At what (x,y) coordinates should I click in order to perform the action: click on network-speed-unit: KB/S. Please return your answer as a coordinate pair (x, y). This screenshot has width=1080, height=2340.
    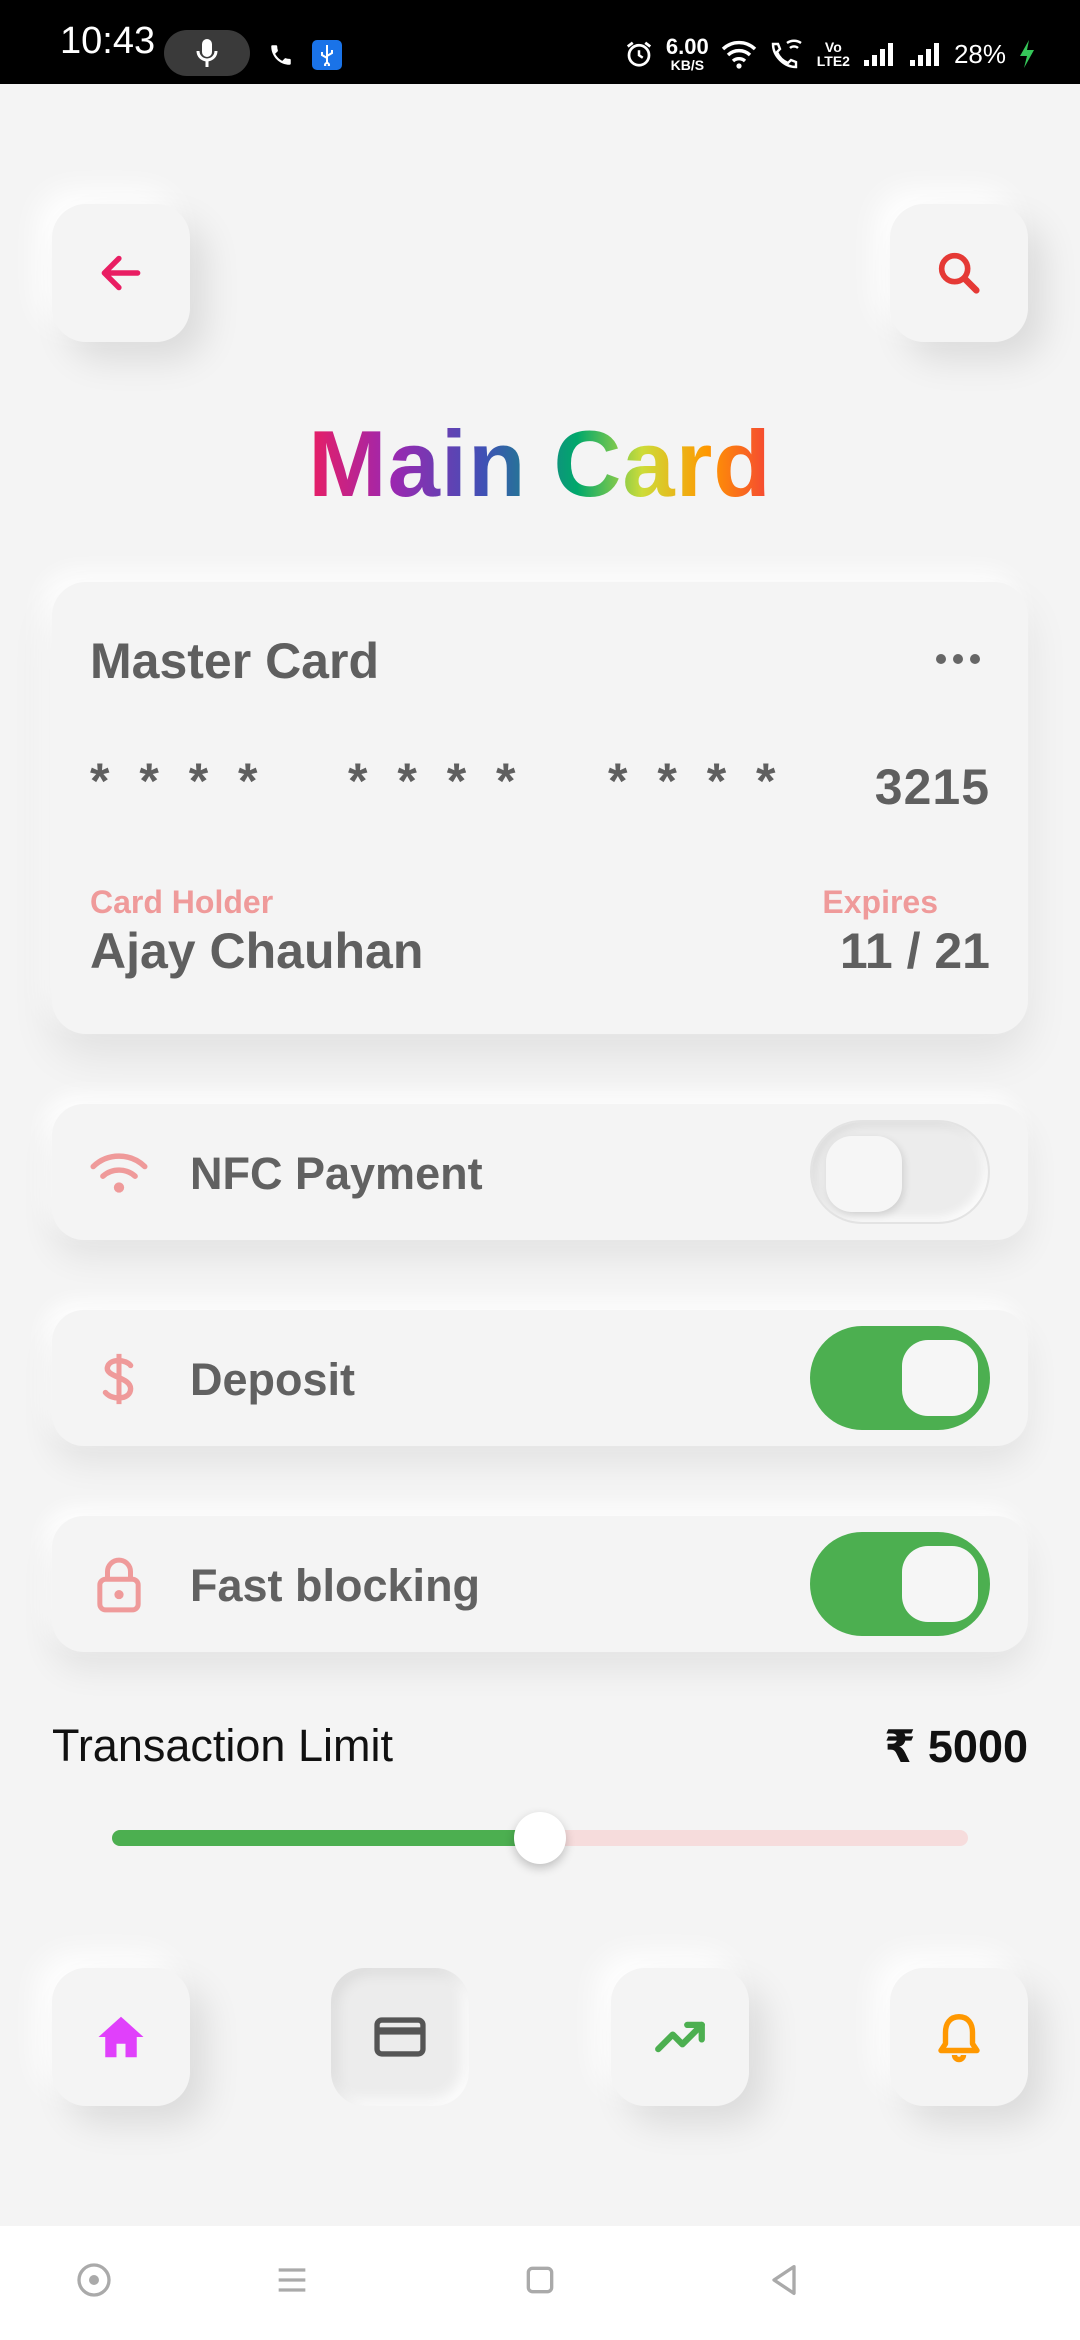
    Looking at the image, I should click on (687, 65).